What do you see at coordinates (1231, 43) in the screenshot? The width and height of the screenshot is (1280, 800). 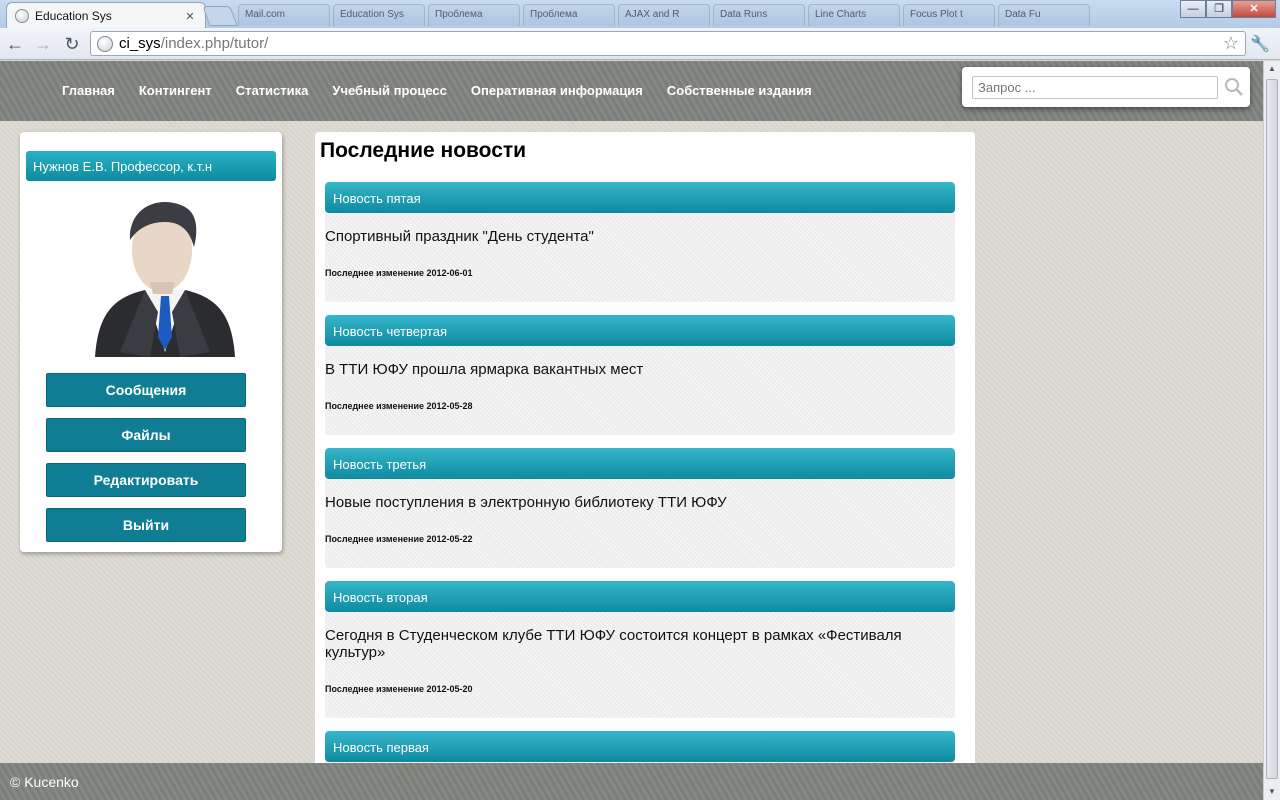 I see `bookmark-star-icon: ☆` at bounding box center [1231, 43].